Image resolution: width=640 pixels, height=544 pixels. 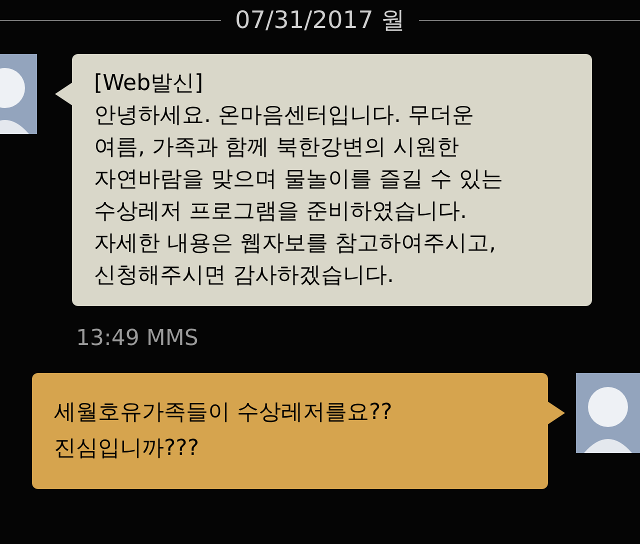 I want to click on avatar-icon, so click(x=608, y=413).